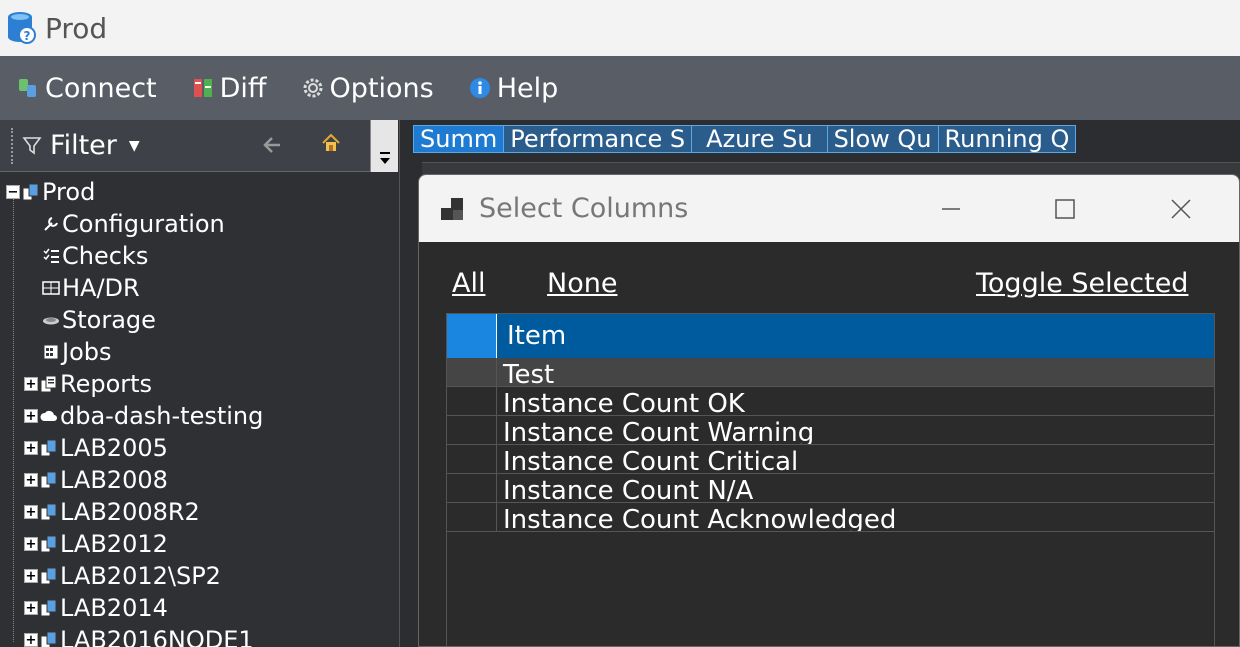 The image size is (1240, 647). I want to click on tree-node-lab2012: + LAB2012, so click(96, 544).